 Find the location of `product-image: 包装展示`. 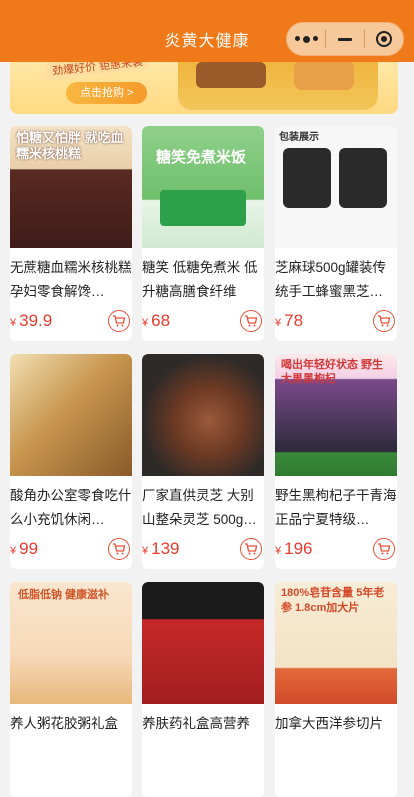

product-image: 包装展示 is located at coordinates (336, 187).